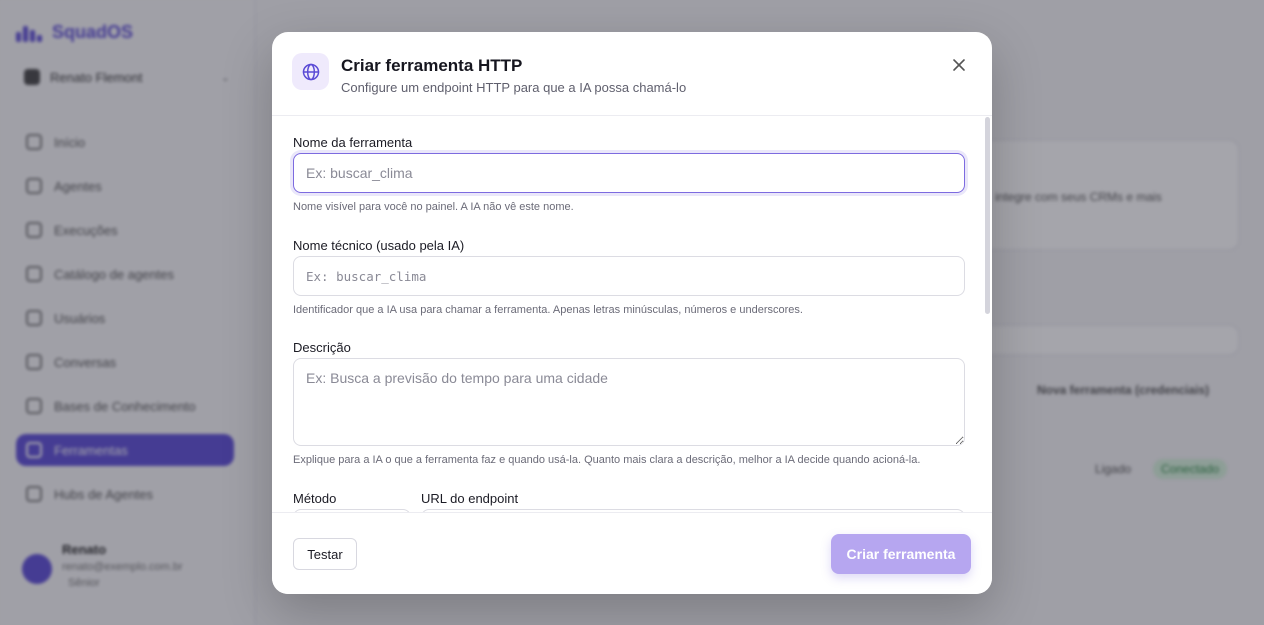  What do you see at coordinates (629, 173) in the screenshot?
I see `tool-name-input` at bounding box center [629, 173].